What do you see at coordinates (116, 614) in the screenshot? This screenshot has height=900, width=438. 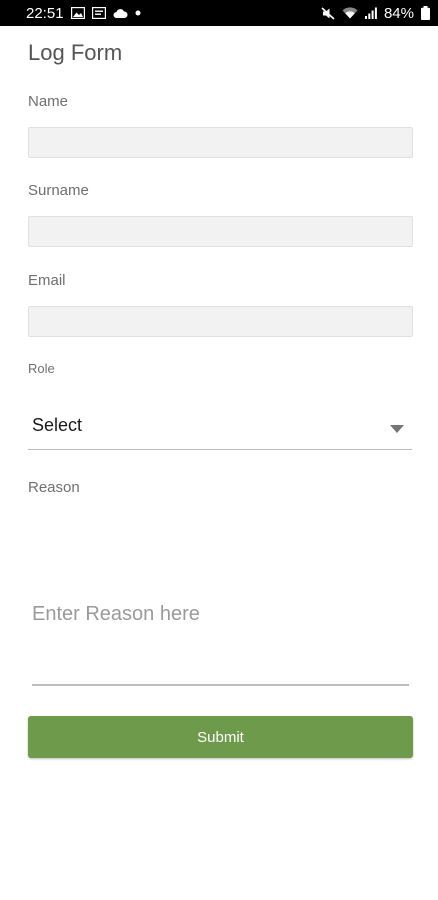 I see `reason-placeholder: Enter Reason here` at bounding box center [116, 614].